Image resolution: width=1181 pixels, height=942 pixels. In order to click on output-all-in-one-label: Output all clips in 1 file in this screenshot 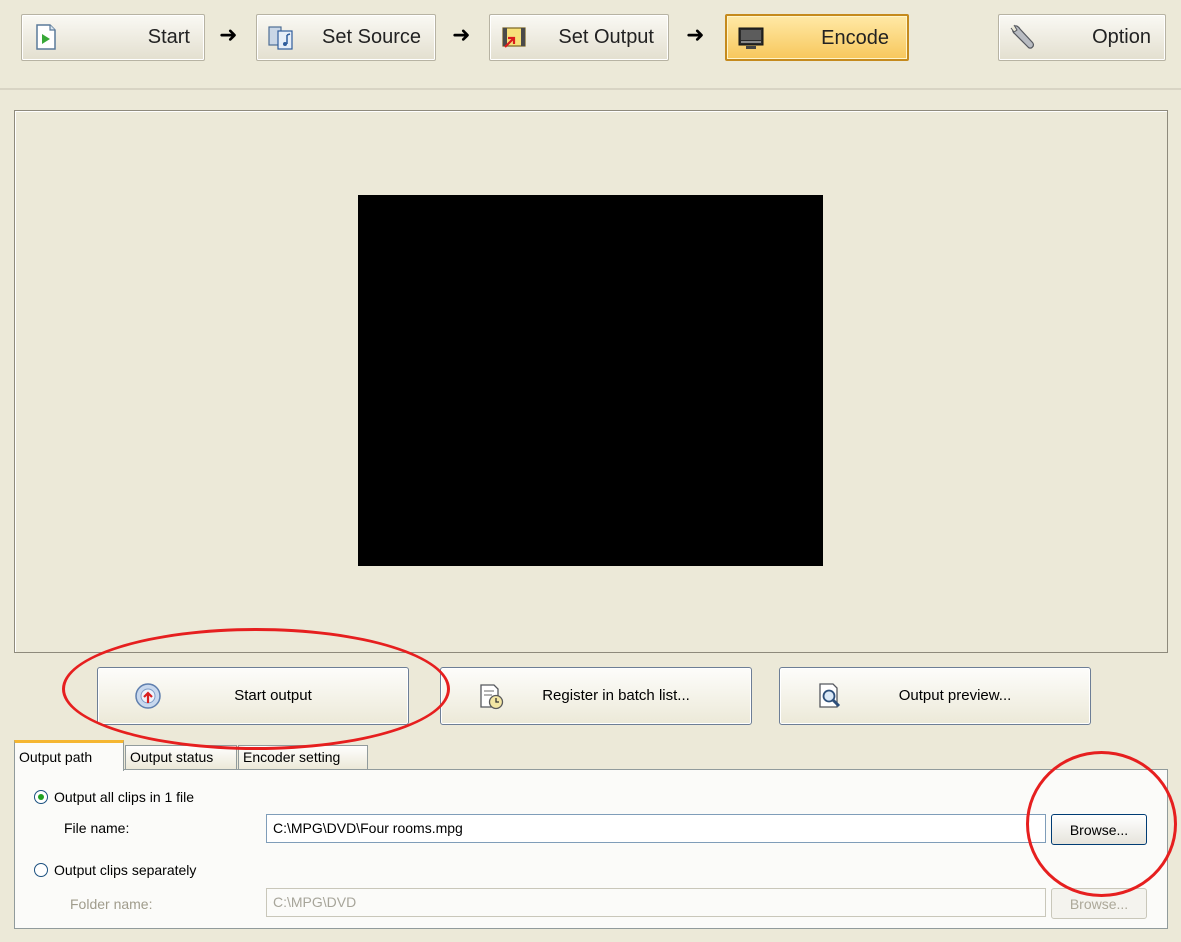, I will do `click(124, 797)`.